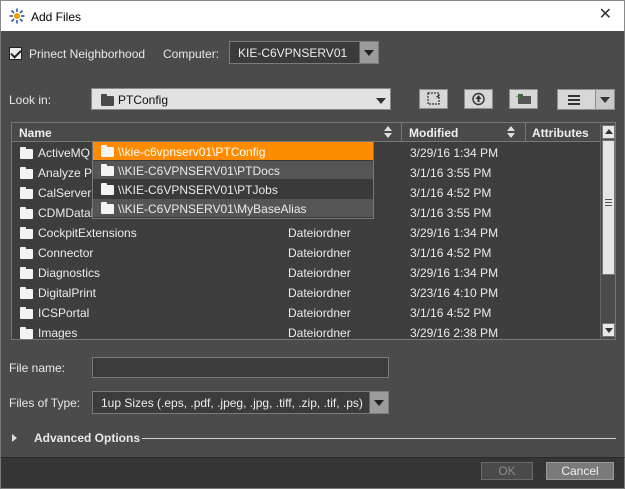 The image size is (625, 489). I want to click on computer-label: Computer:, so click(191, 54).